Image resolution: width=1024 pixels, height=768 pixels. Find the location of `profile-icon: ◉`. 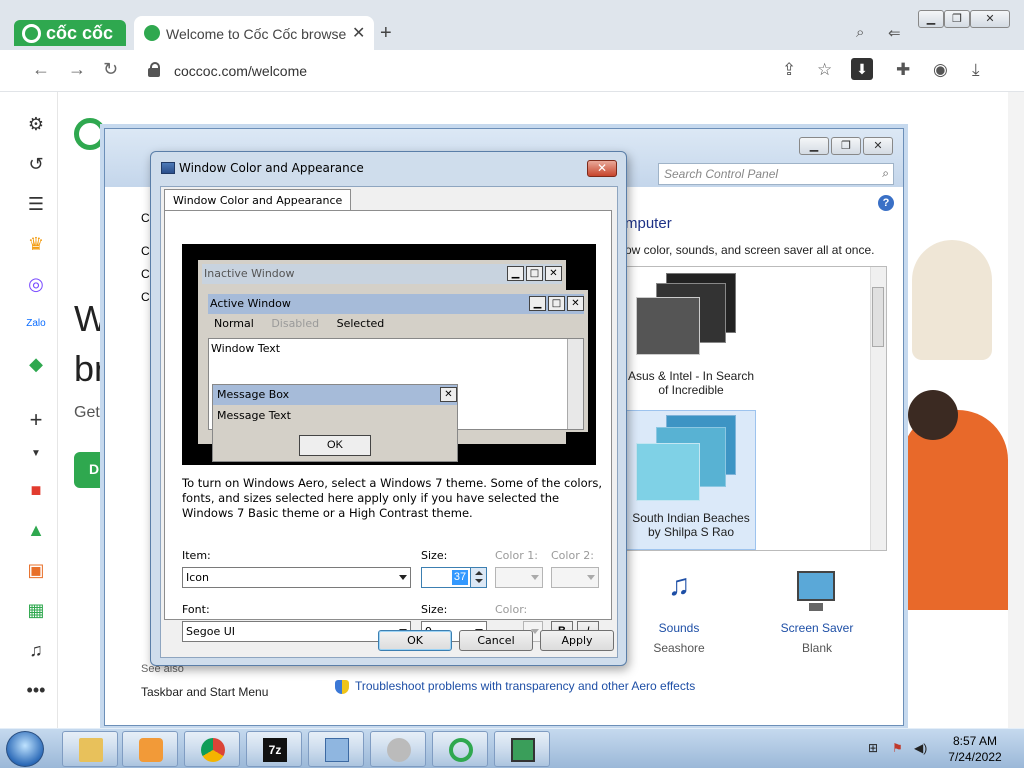

profile-icon: ◉ is located at coordinates (940, 70).